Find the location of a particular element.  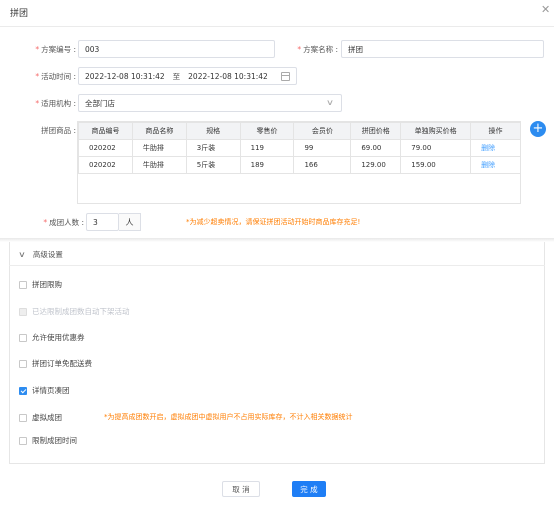

option-label: 详情页凑团 is located at coordinates (51, 390).